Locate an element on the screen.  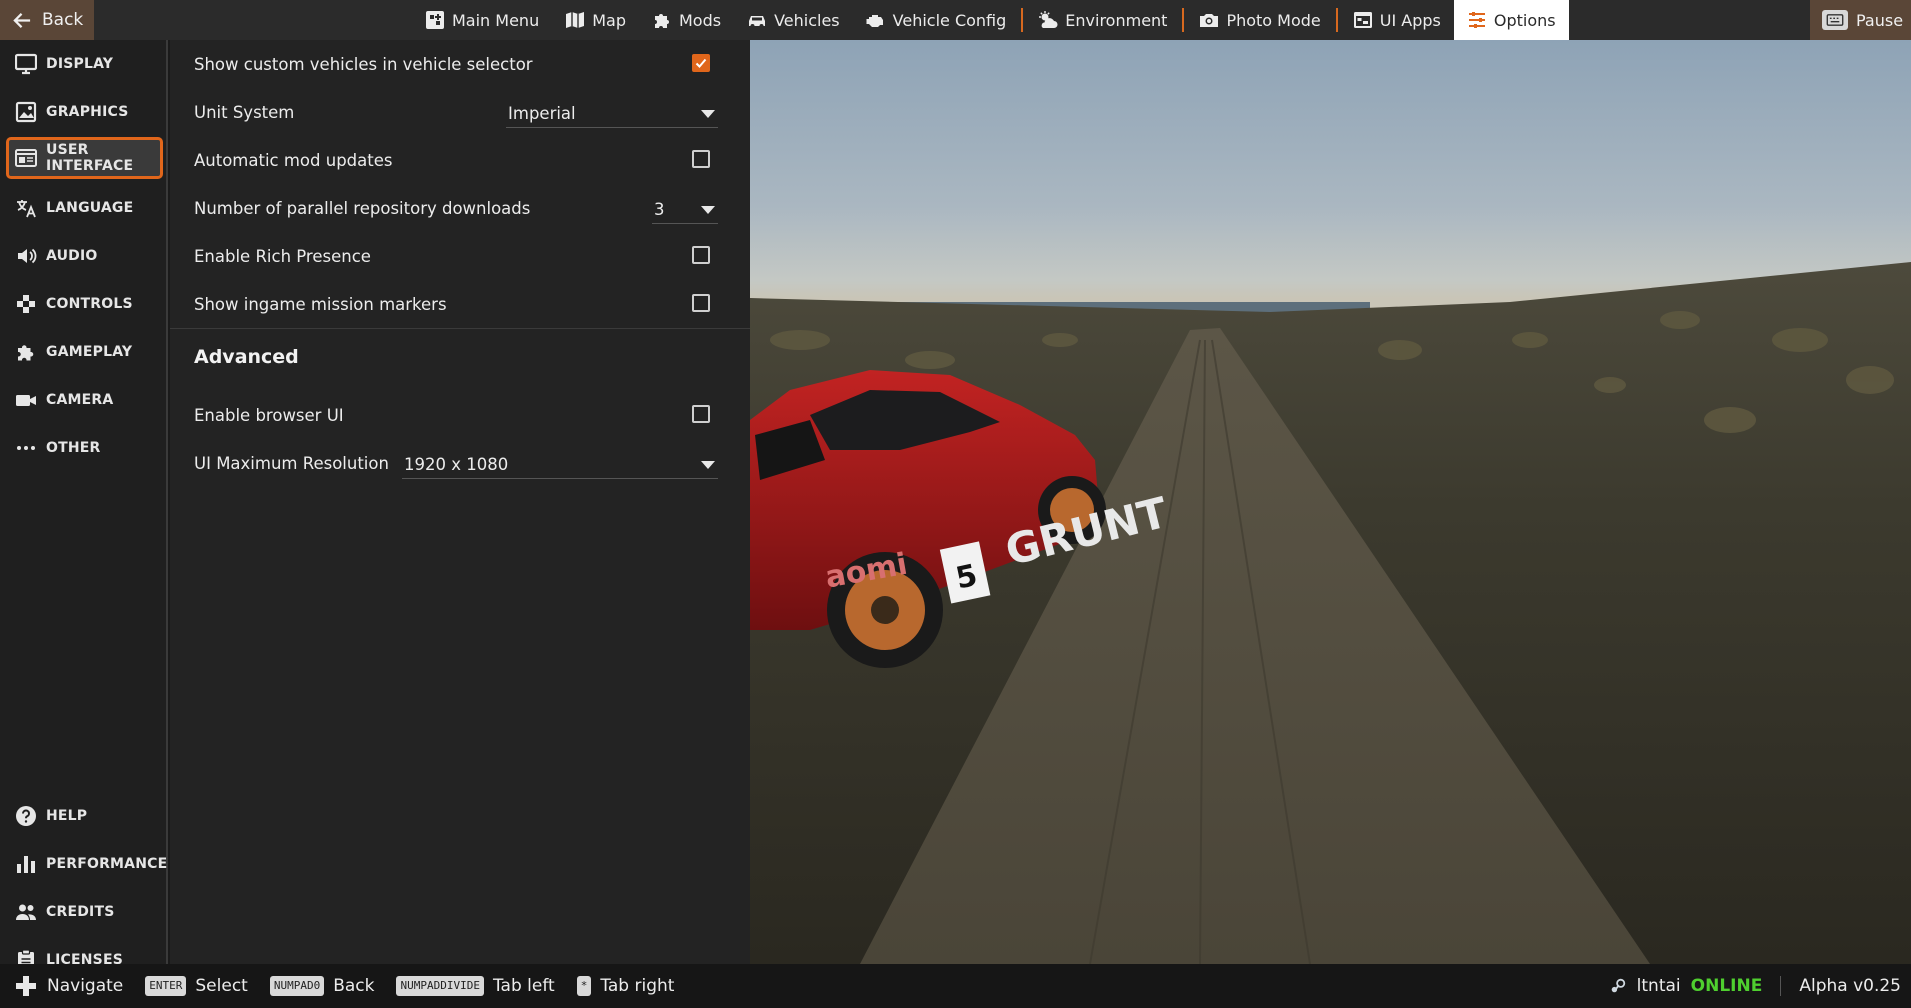
bar-chart-icon is located at coordinates (26, 864).